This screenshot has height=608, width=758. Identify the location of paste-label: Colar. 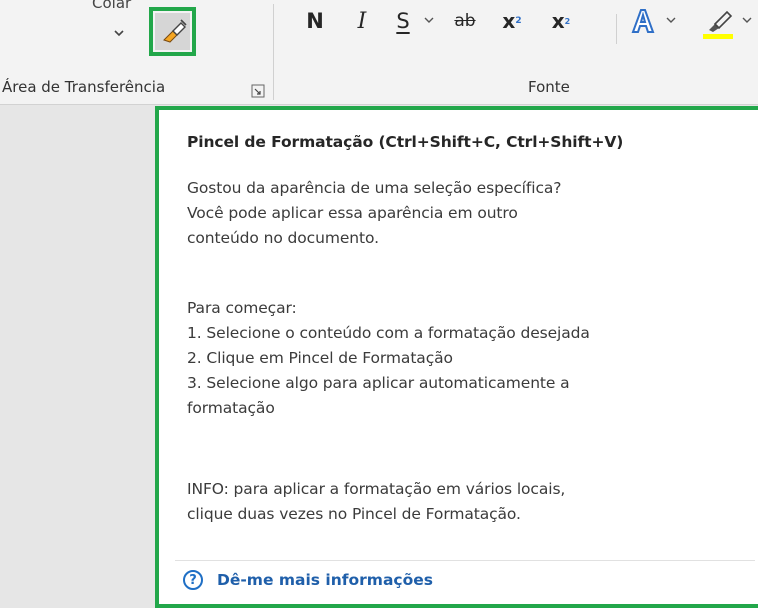
(111, 6).